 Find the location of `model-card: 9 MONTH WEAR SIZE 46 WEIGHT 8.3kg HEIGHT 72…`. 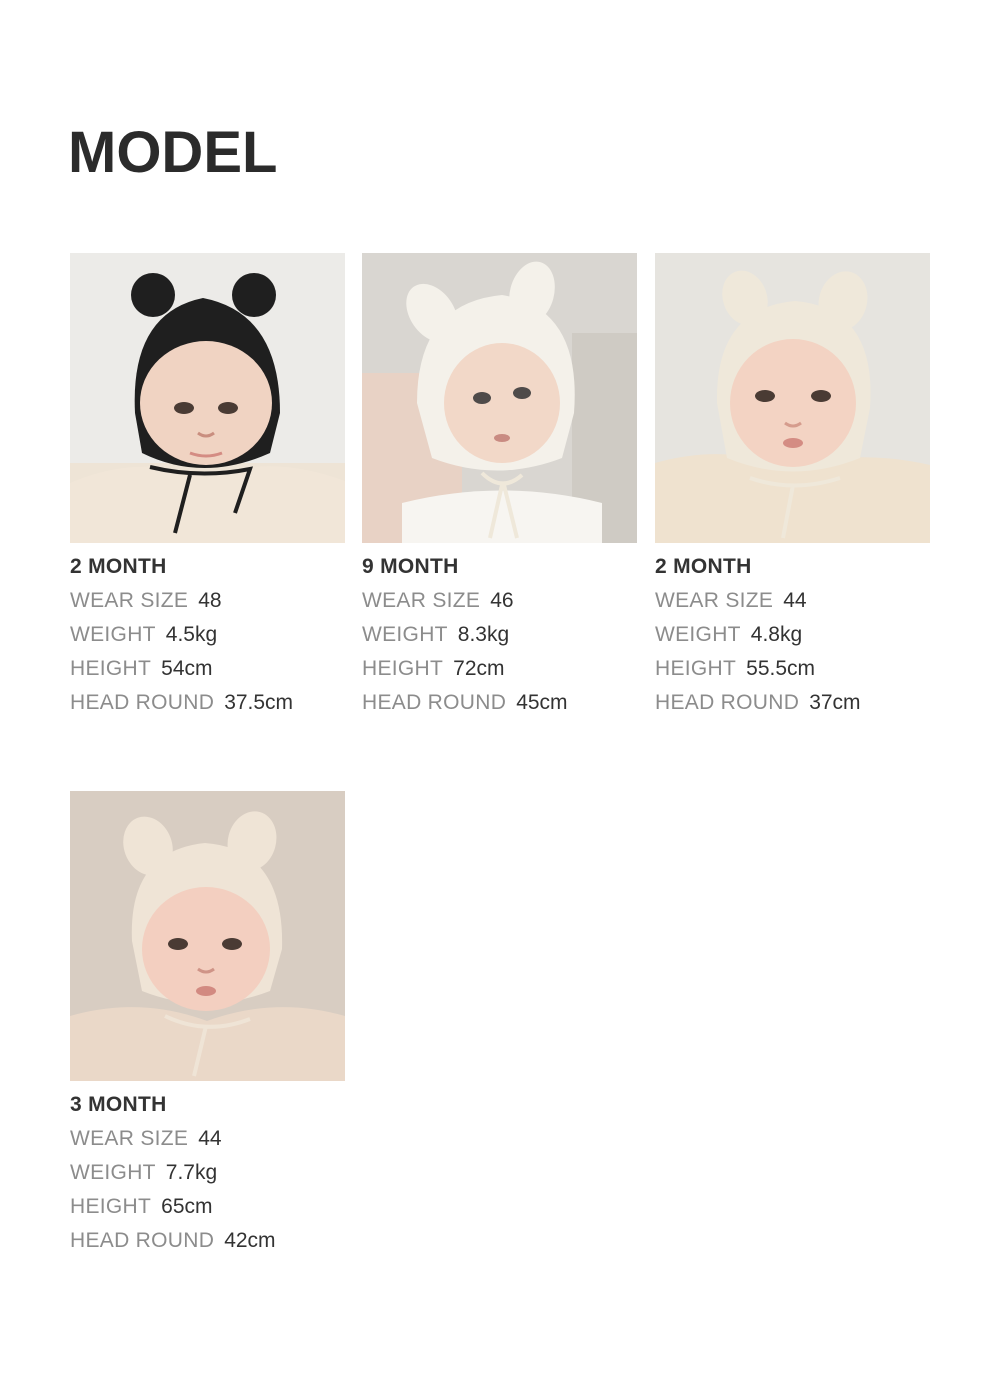

model-card: 9 MONTH WEAR SIZE 46 WEIGHT 8.3kg HEIGHT 72… is located at coordinates (500, 484).